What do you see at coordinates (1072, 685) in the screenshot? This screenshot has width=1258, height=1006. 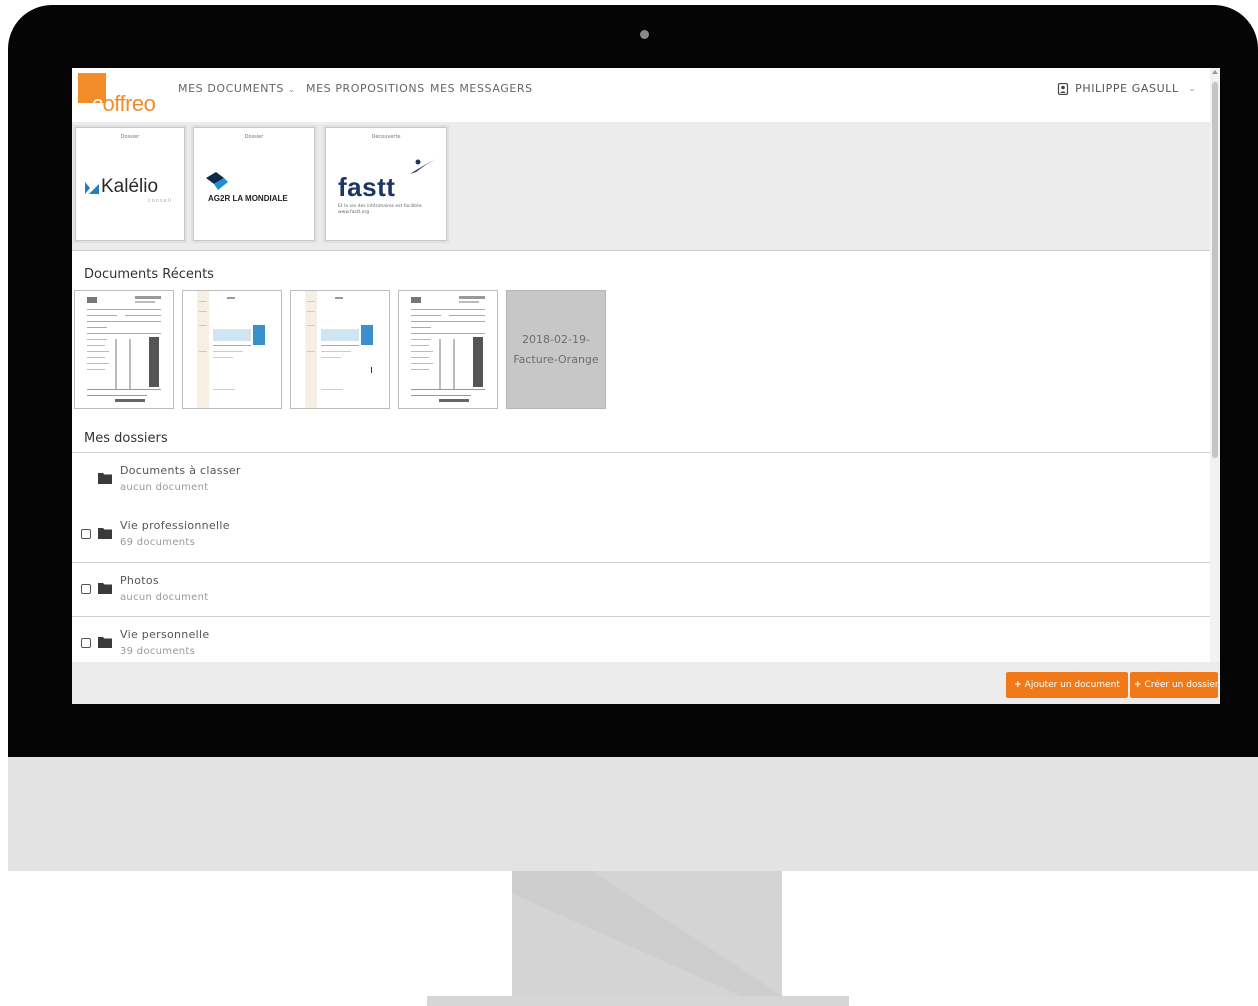 I see `add-document-label: Ajouter un document` at bounding box center [1072, 685].